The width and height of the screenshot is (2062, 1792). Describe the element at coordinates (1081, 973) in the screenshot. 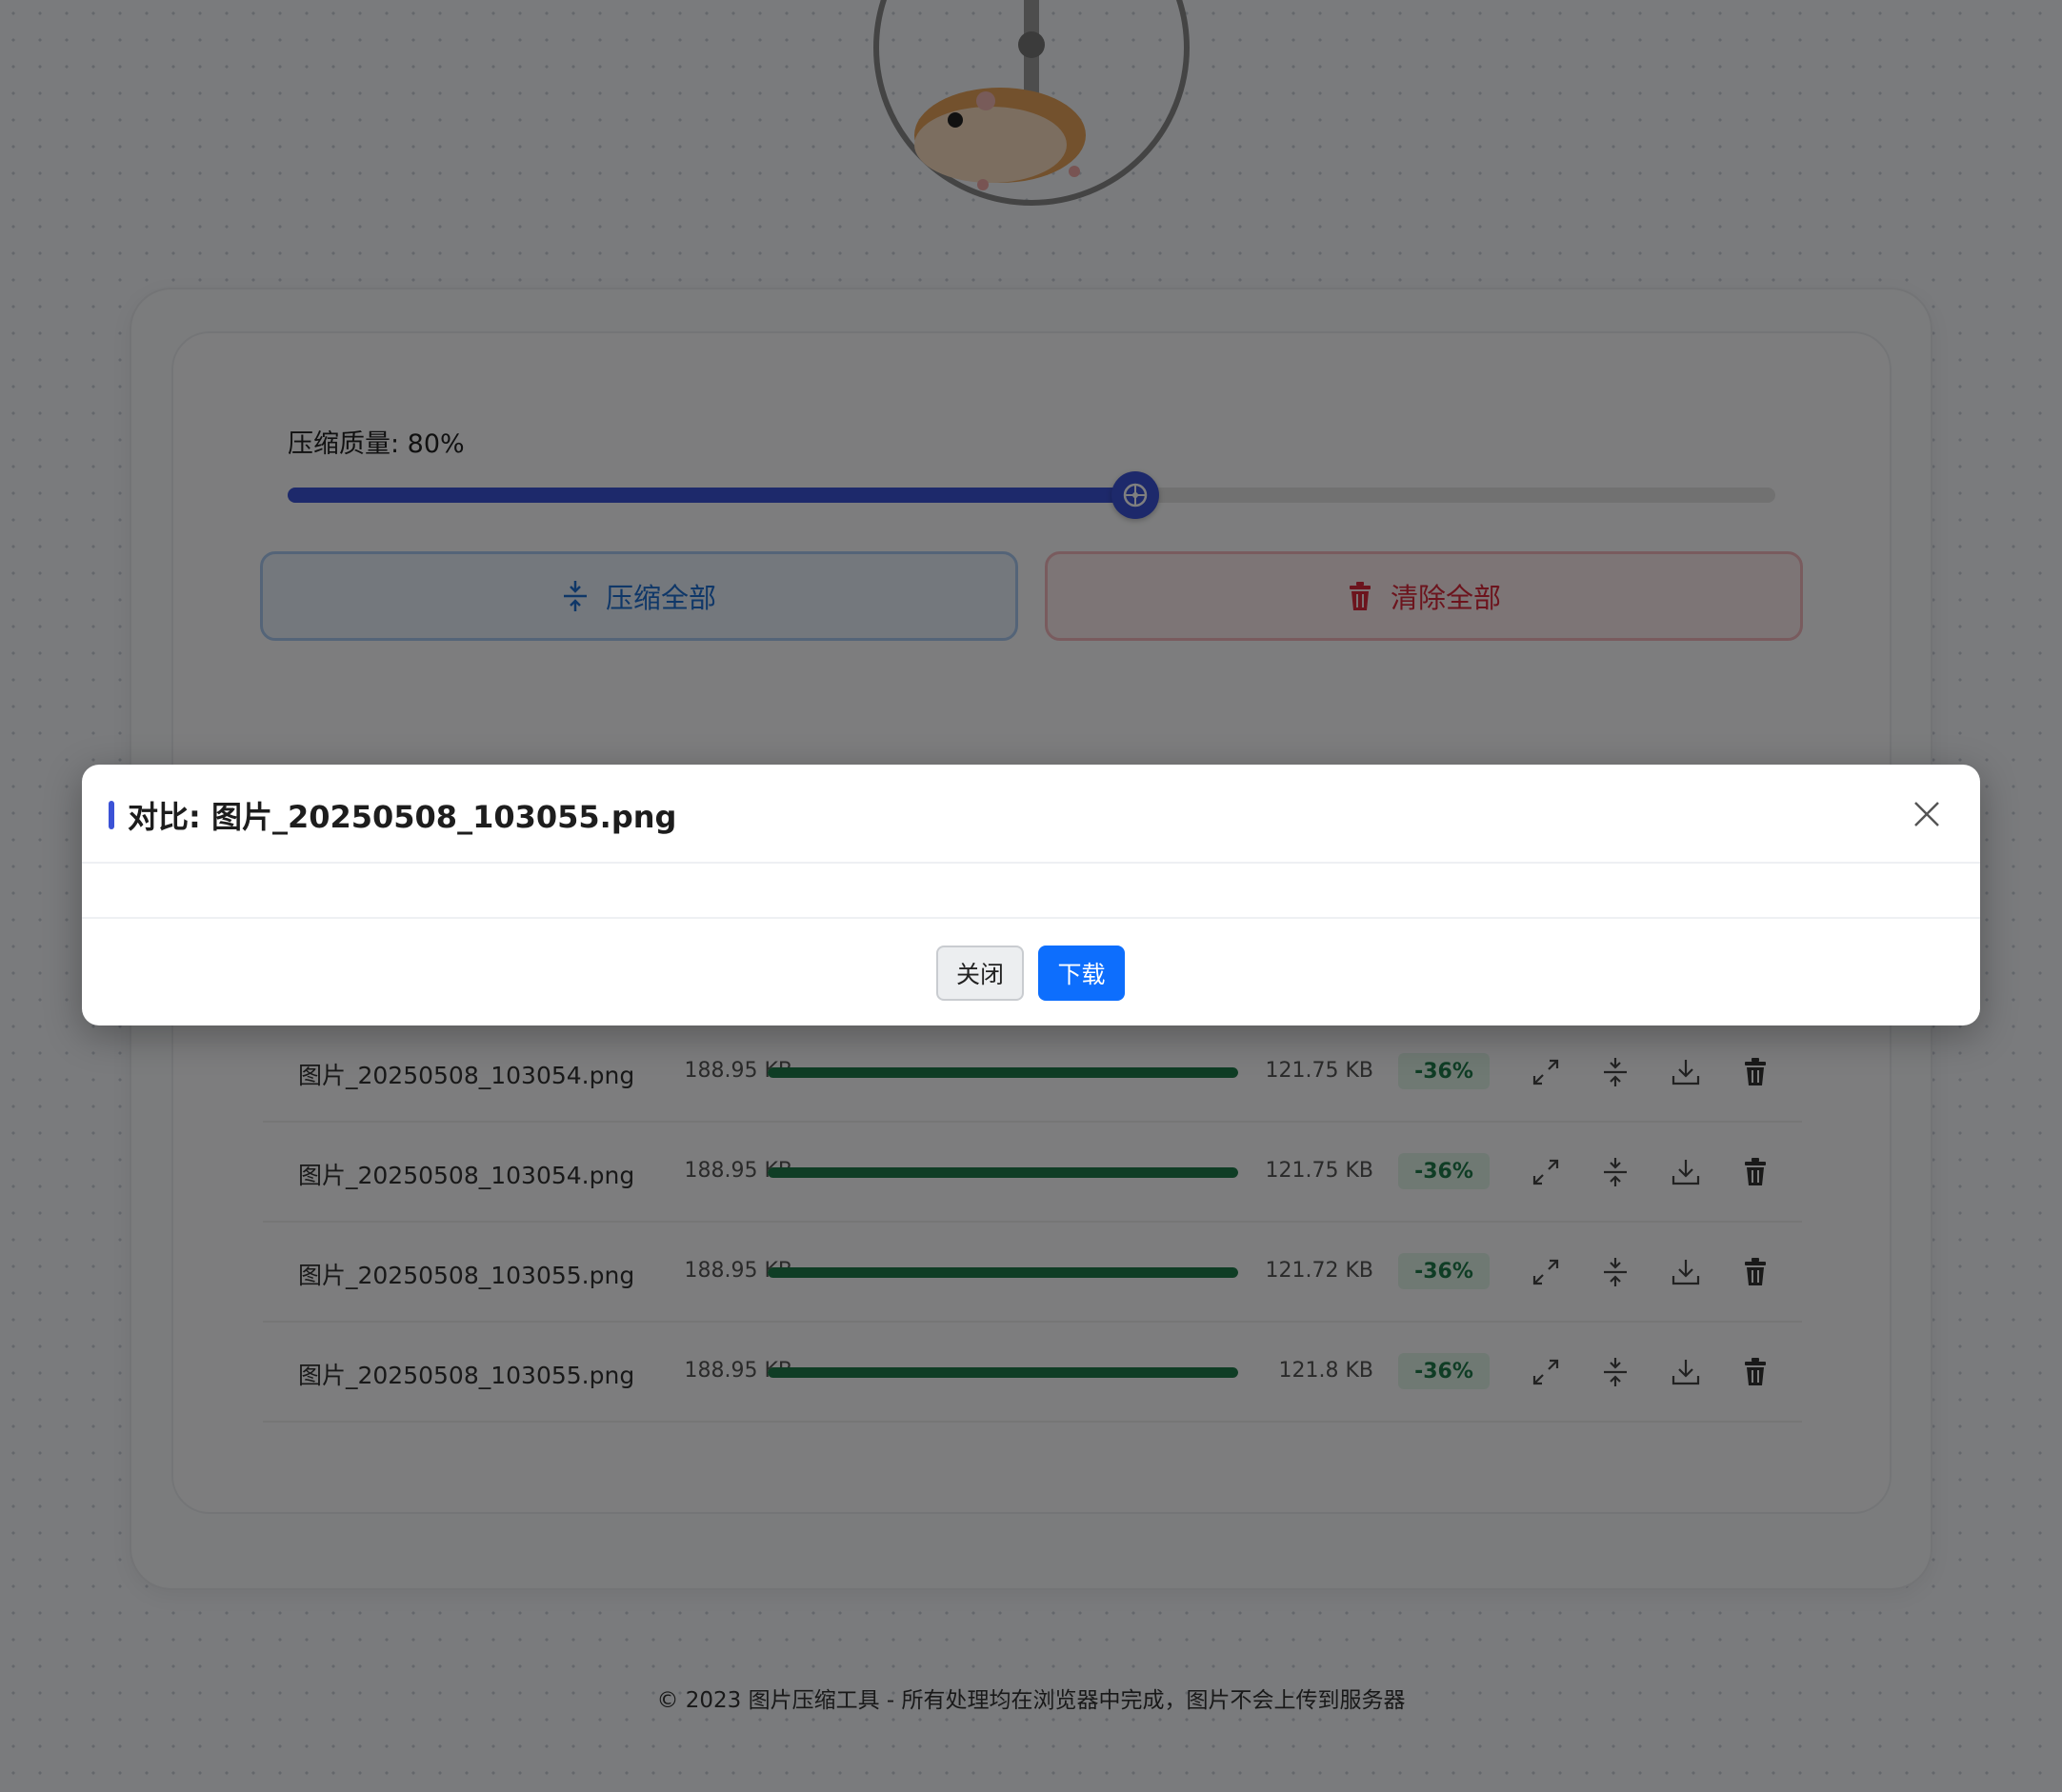

I see `download-button: 下载` at that location.